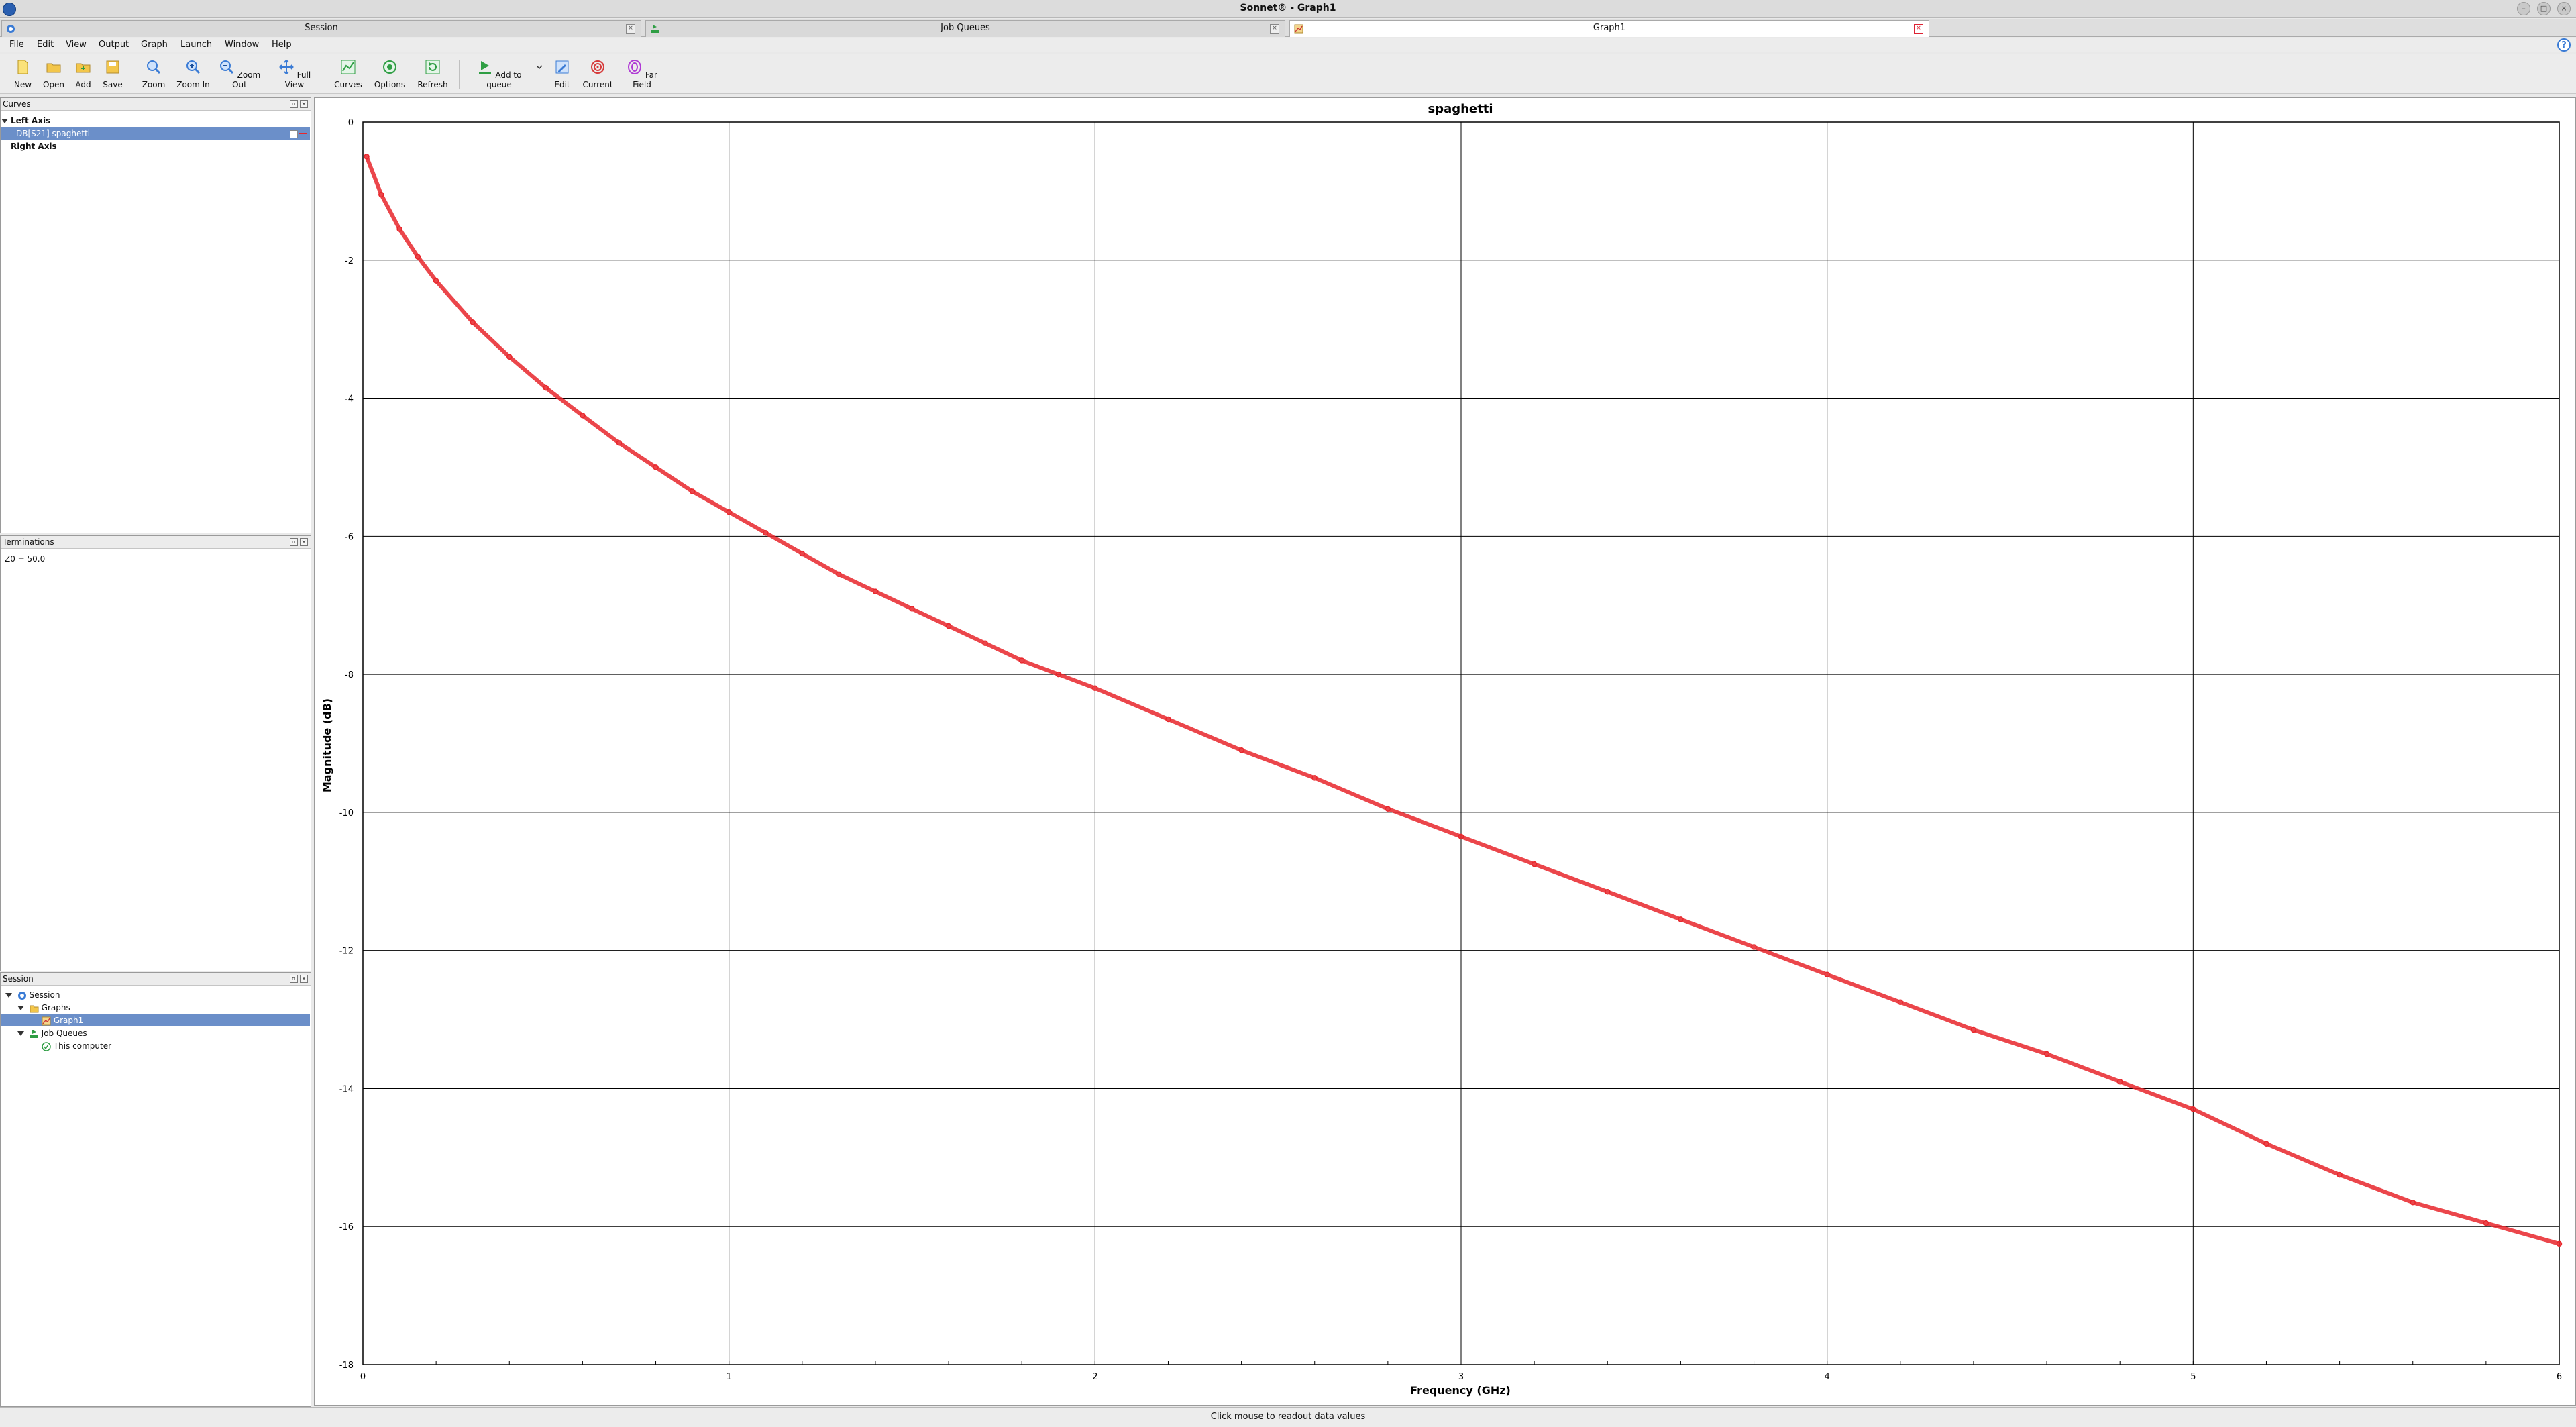  I want to click on button-label: Zoom, so click(154, 84).